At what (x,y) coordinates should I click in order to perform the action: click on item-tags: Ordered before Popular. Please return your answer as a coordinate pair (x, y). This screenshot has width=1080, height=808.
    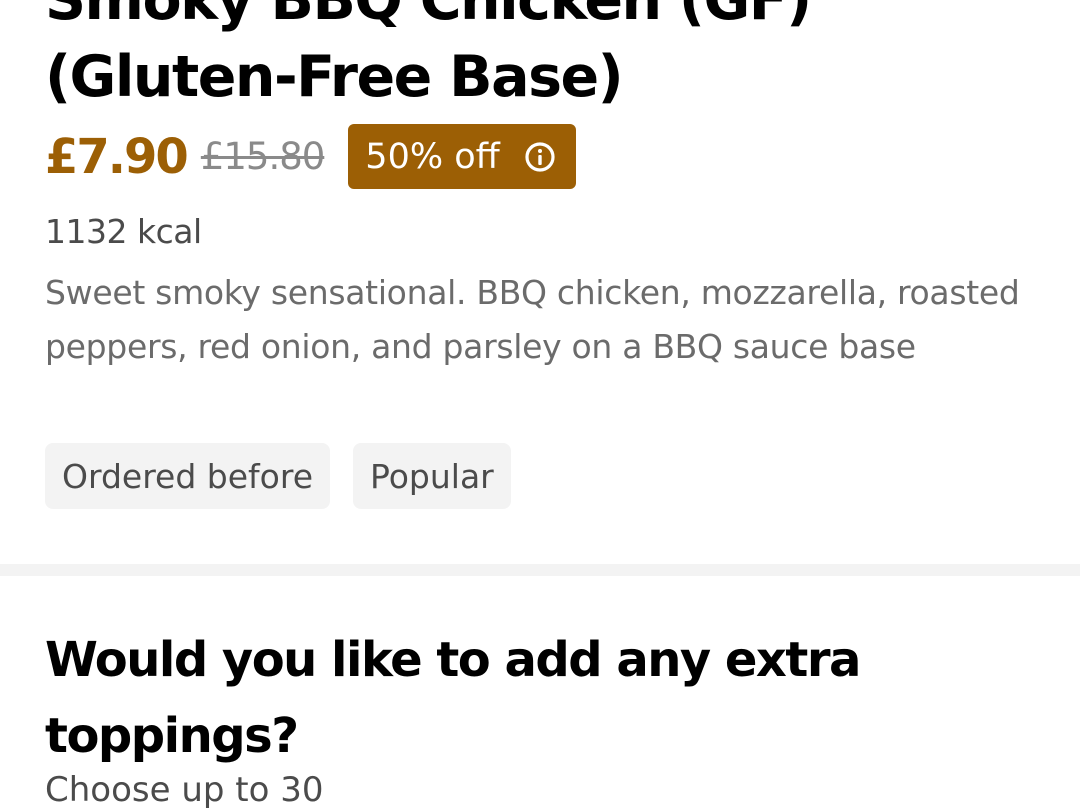
    Looking at the image, I should click on (278, 476).